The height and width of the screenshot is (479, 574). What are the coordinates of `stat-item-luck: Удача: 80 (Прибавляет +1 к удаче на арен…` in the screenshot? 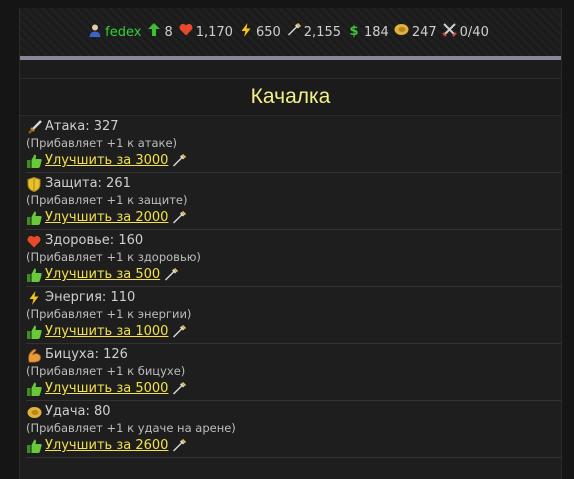 It's located at (293, 429).